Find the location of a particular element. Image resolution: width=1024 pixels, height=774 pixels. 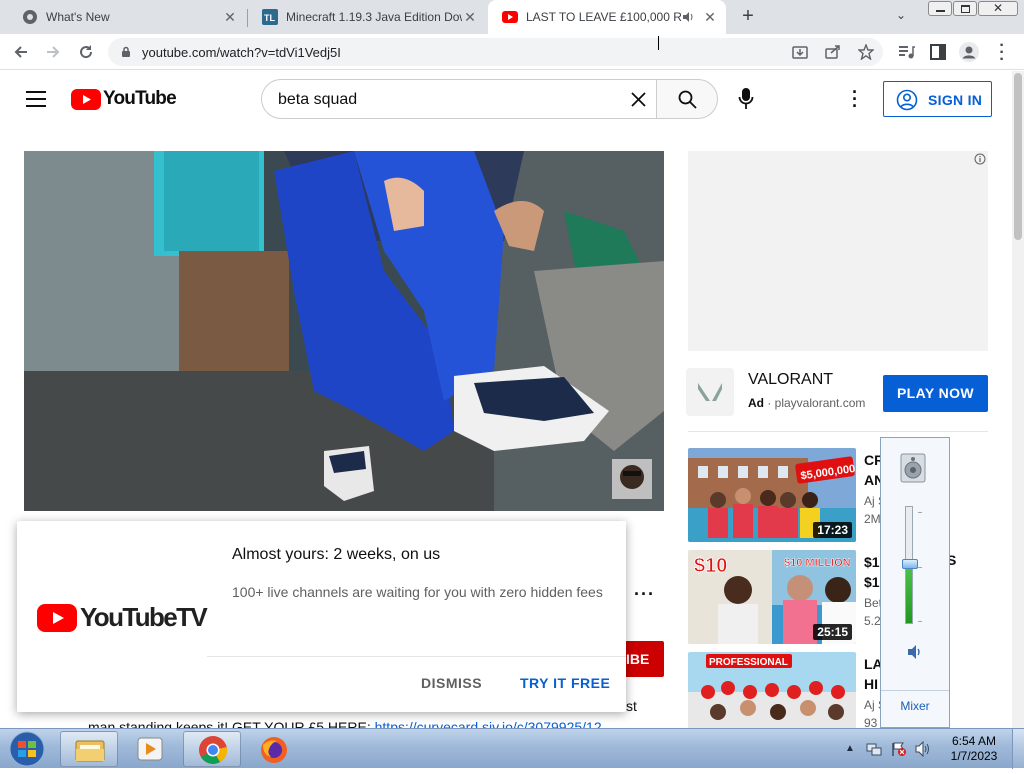

sidebar-divider is located at coordinates (838, 431).